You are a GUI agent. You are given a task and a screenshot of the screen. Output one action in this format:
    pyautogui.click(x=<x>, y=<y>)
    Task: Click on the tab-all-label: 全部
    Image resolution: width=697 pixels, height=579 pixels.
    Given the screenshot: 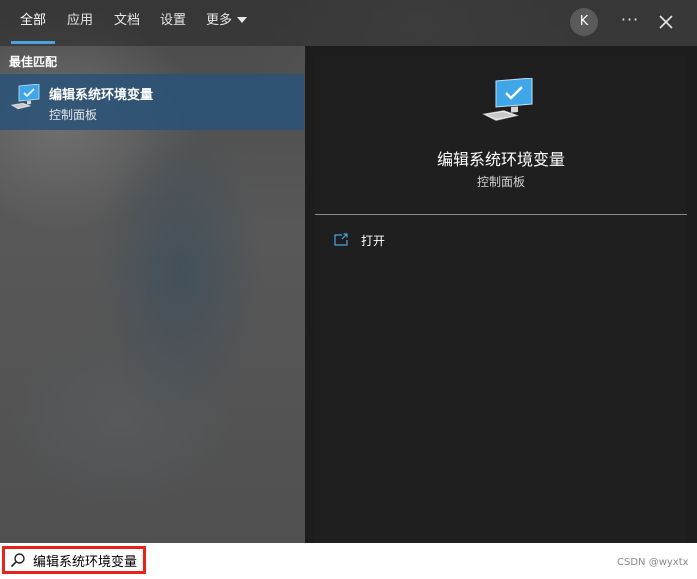 What is the action you would take?
    pyautogui.click(x=33, y=20)
    